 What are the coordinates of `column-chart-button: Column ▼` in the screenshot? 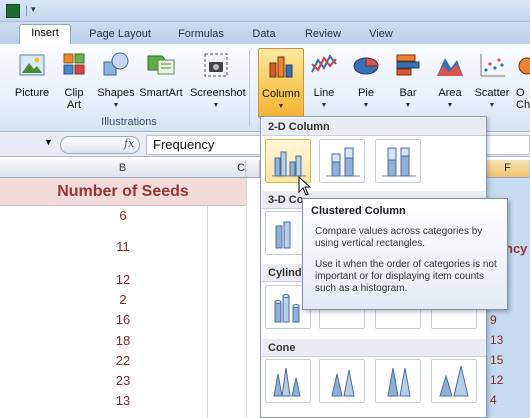 It's located at (281, 83).